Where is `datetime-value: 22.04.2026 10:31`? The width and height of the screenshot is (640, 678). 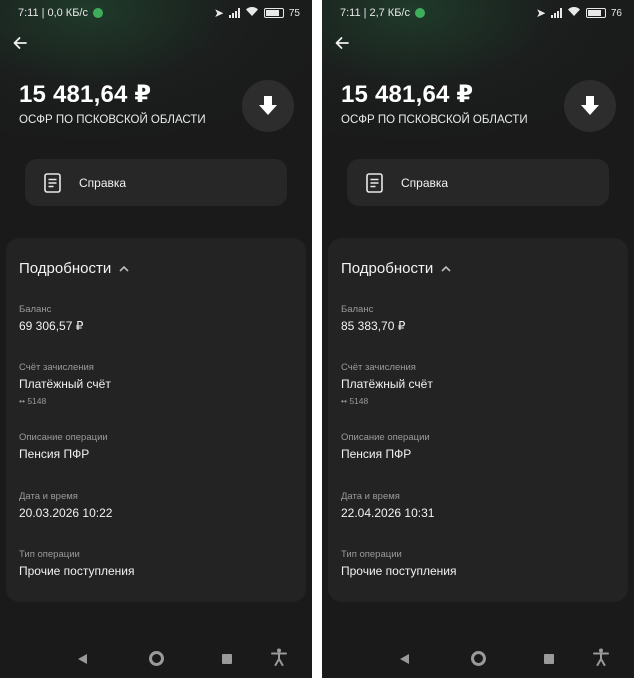 datetime-value: 22.04.2026 10:31 is located at coordinates (388, 513).